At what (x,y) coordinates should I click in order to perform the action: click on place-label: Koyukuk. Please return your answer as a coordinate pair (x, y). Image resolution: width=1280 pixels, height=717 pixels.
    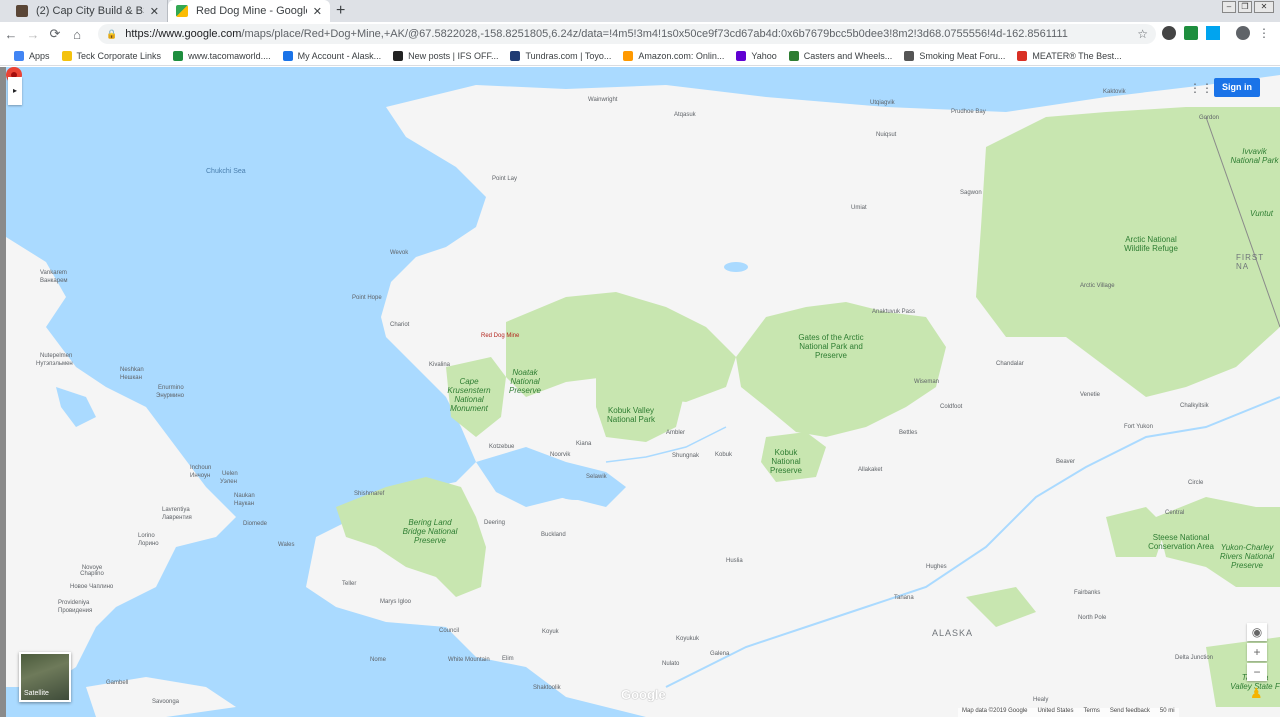
    Looking at the image, I should click on (688, 639).